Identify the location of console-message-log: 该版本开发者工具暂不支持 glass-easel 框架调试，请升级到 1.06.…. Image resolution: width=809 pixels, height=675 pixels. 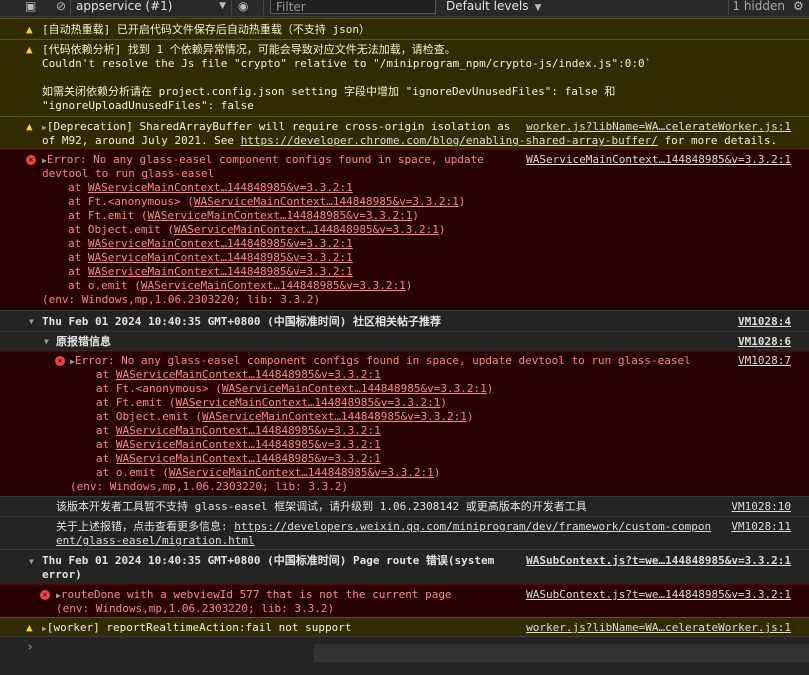
(404, 506).